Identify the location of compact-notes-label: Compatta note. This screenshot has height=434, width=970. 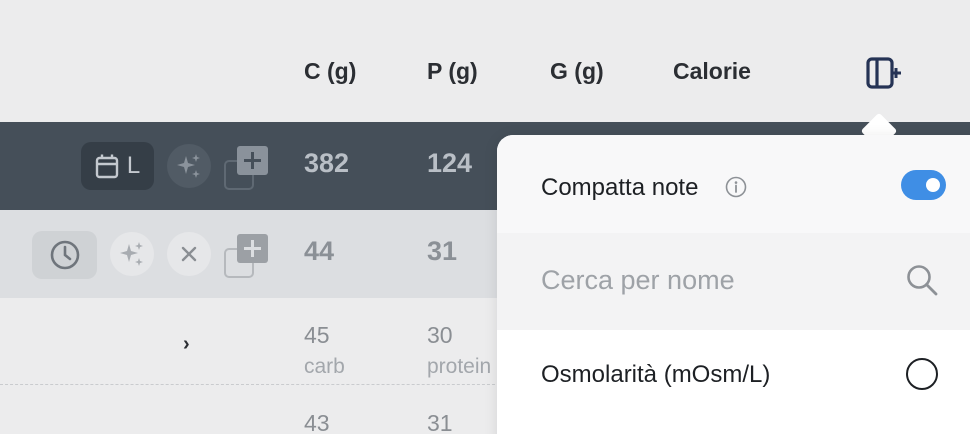
(620, 187).